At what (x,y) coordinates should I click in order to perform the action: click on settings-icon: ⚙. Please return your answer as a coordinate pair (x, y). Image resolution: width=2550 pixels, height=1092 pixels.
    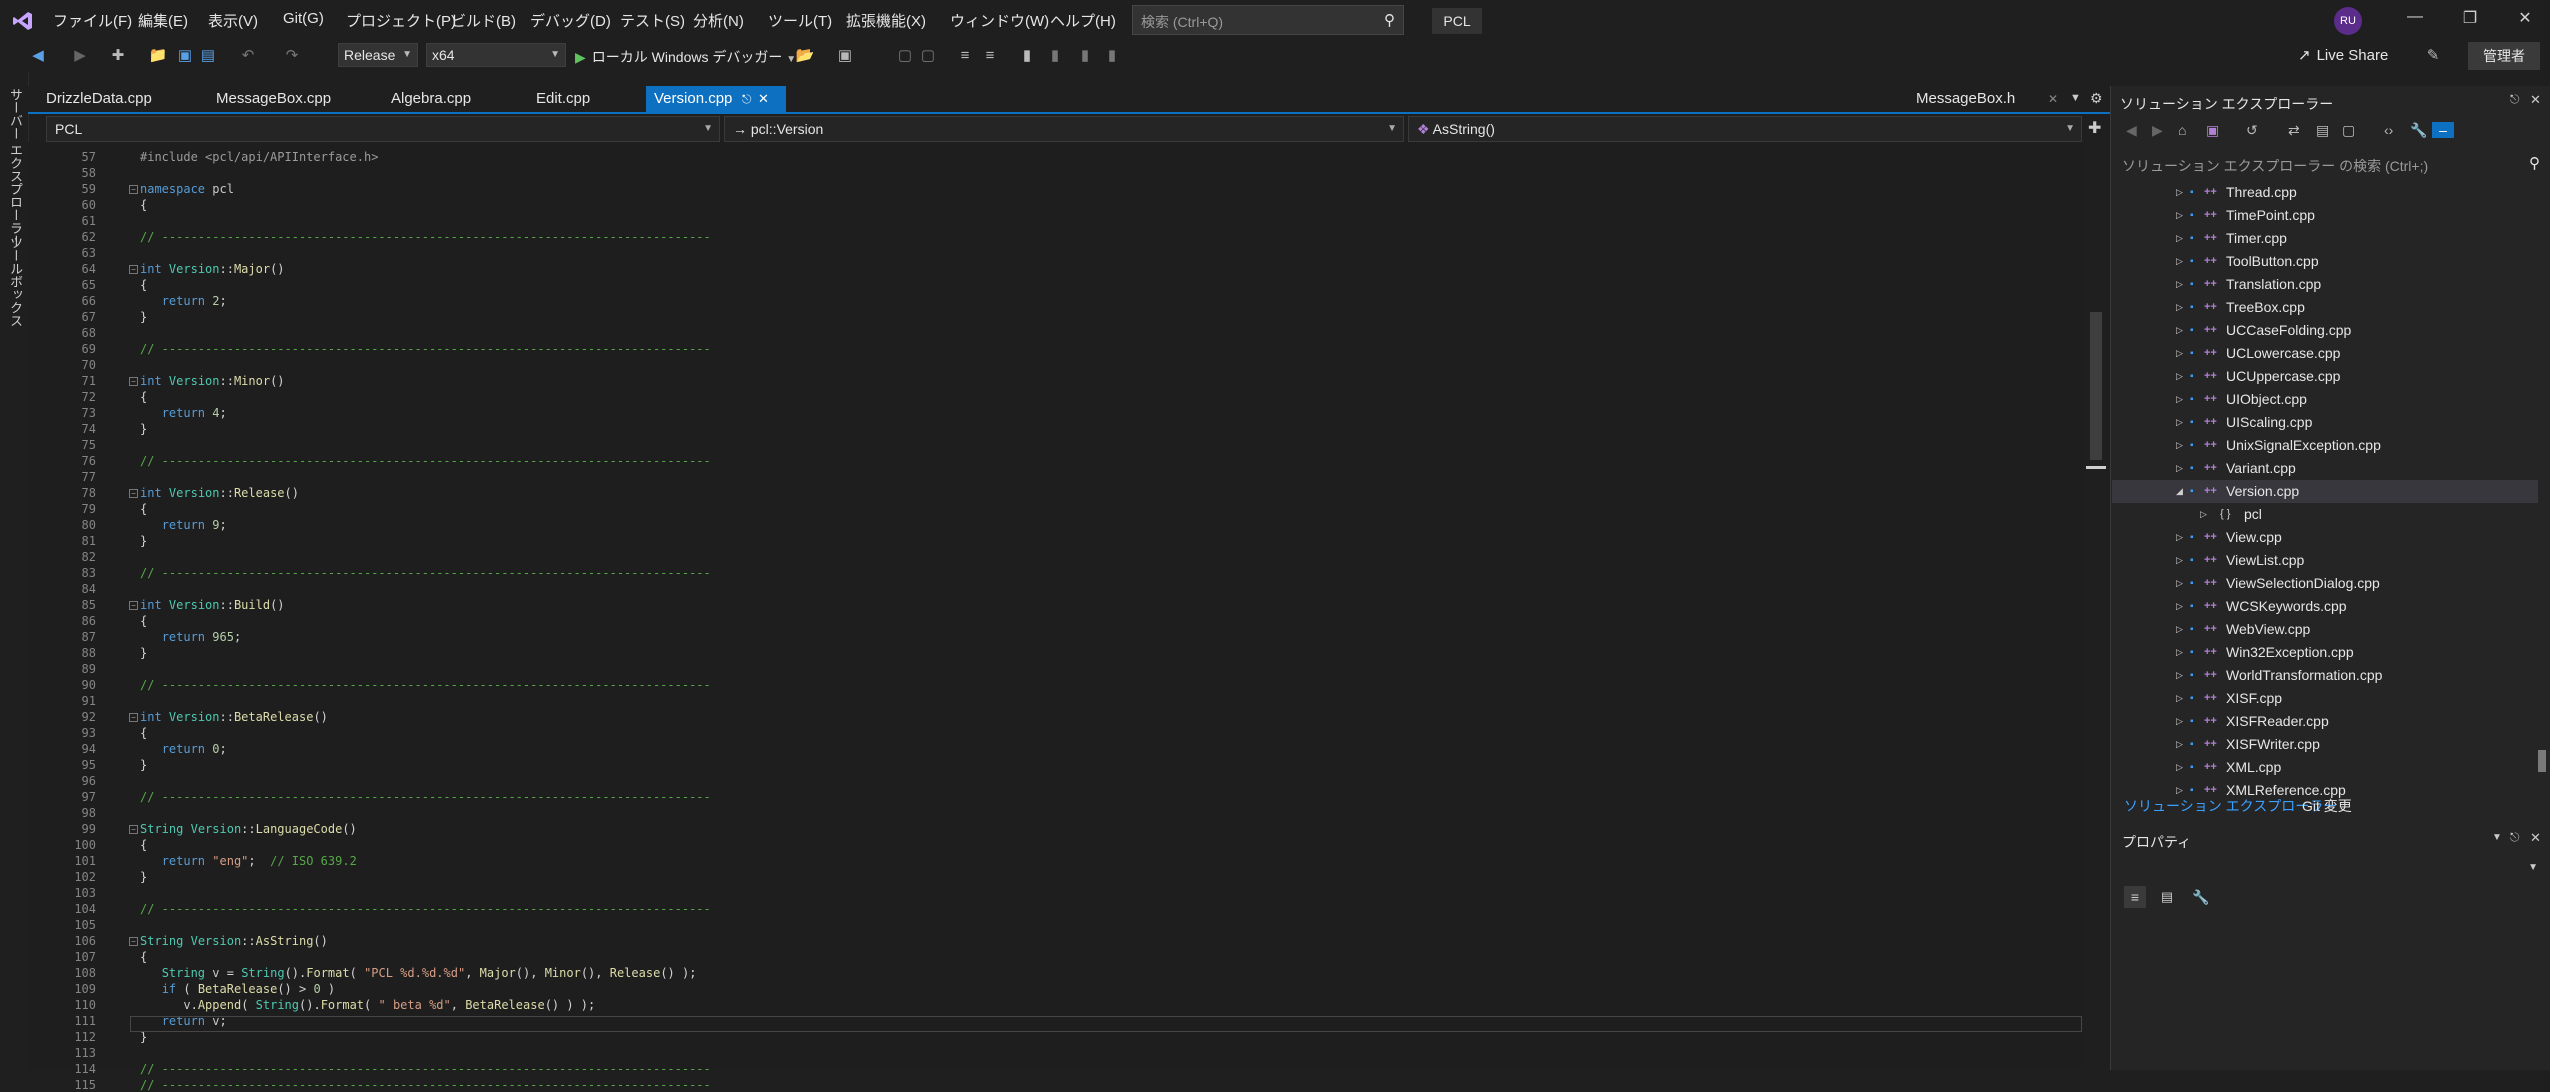
    Looking at the image, I should click on (2096, 98).